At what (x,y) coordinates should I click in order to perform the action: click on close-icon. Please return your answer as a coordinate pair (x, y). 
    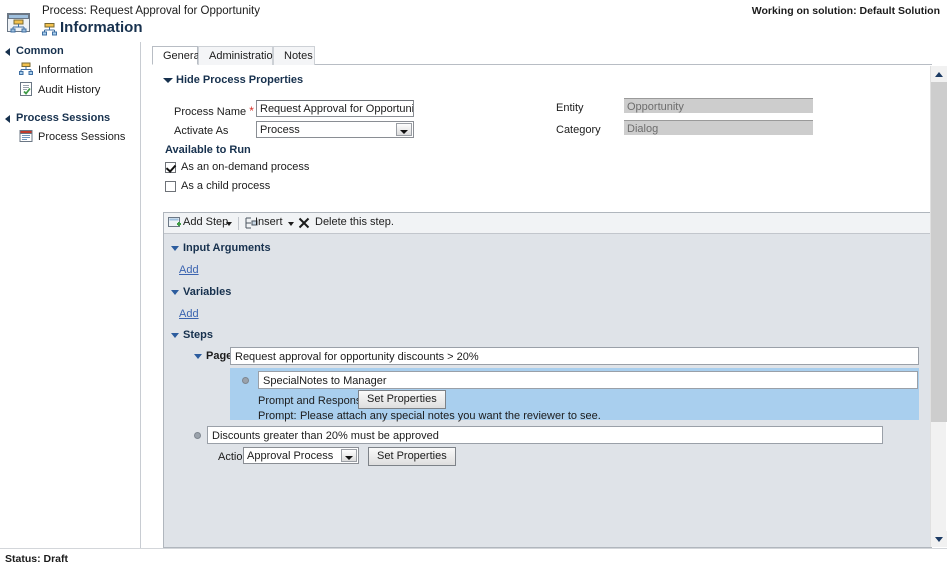
    Looking at the image, I should click on (304, 223).